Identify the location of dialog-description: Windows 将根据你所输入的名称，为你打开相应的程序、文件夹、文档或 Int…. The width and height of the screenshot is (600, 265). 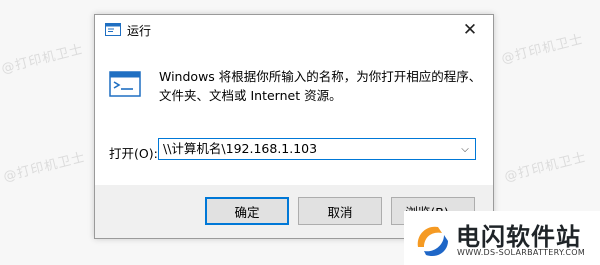
(320, 86).